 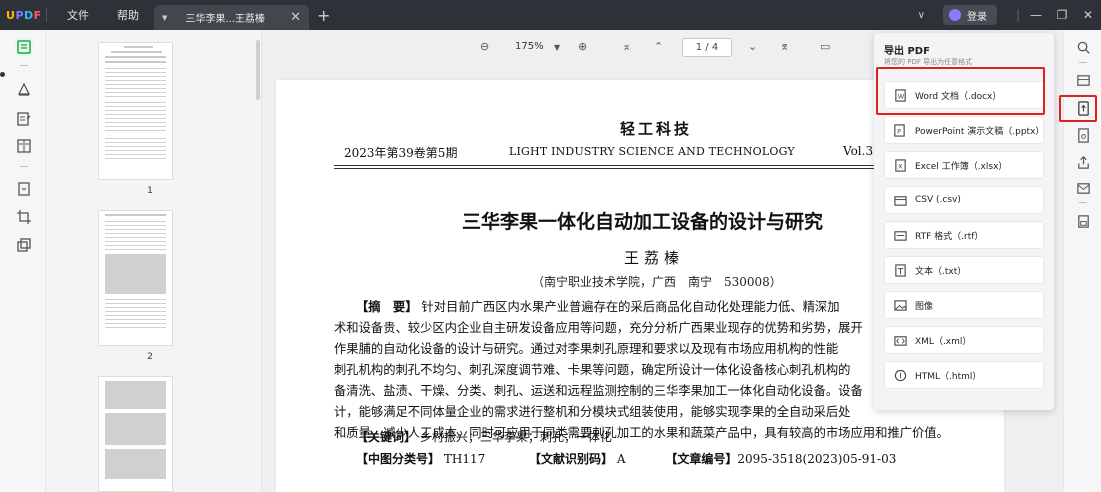 I want to click on export-excel-label: Excel 工作簿（.xlsx）, so click(x=961, y=166).